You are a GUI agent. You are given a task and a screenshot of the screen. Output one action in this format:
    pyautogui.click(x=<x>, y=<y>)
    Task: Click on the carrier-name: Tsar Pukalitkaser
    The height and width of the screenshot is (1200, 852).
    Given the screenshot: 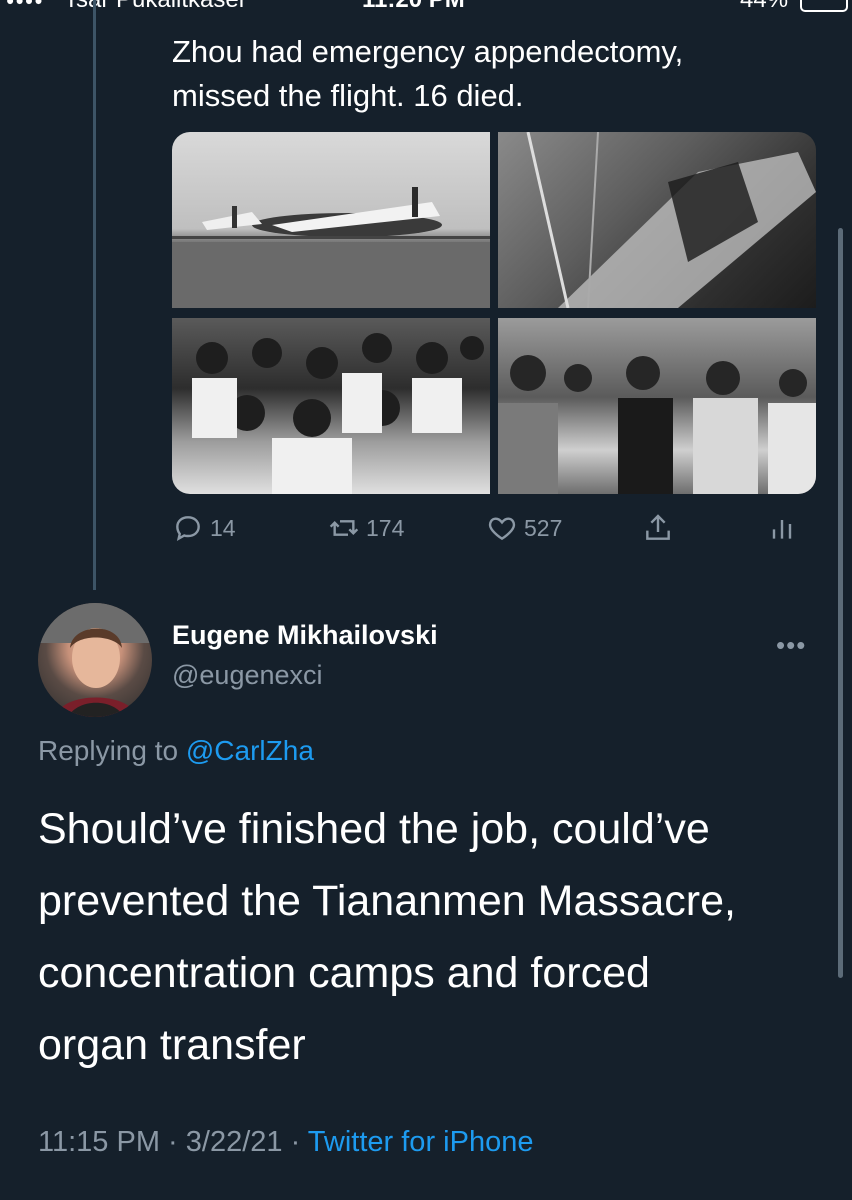 What is the action you would take?
    pyautogui.click(x=155, y=7)
    